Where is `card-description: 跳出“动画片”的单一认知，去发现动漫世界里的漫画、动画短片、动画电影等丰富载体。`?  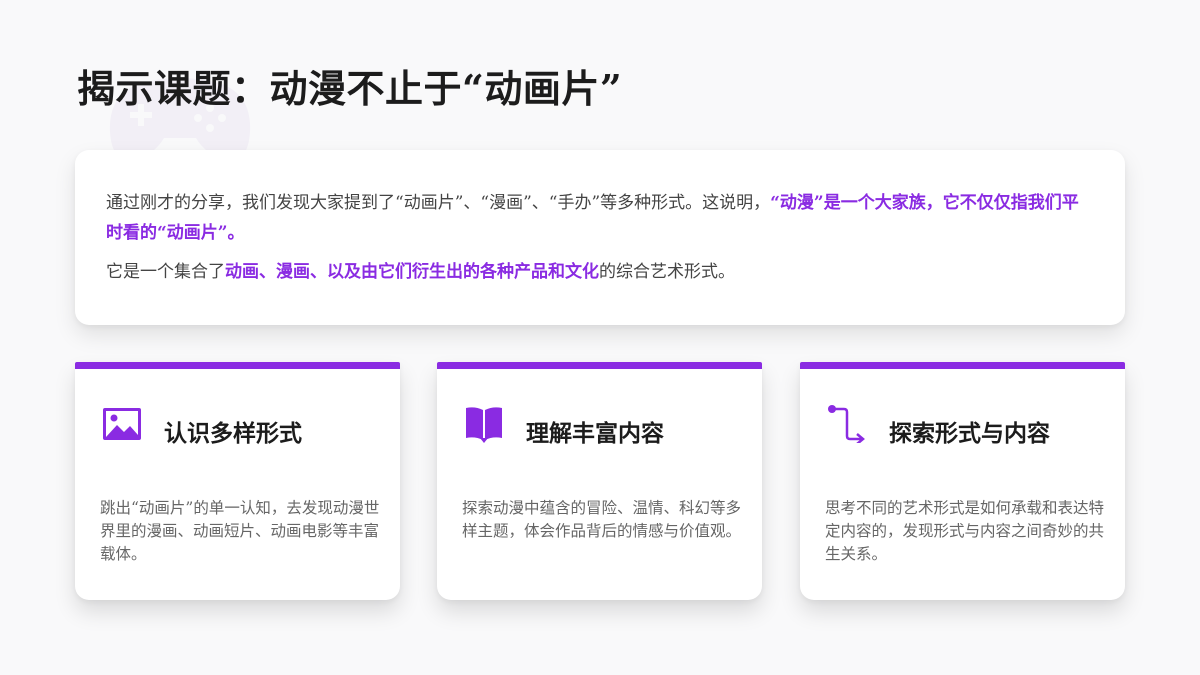 card-description: 跳出“动画片”的单一认知，去发现动漫世界里的漫画、动画短片、动画电影等丰富载体。 is located at coordinates (240, 531).